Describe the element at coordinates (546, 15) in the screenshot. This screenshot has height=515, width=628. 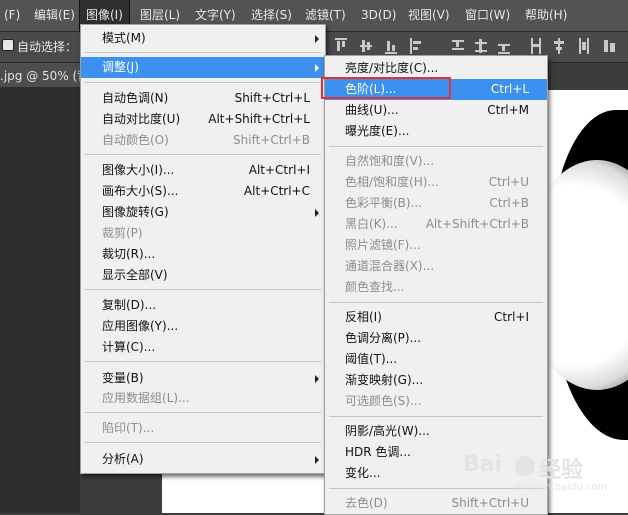
I see `menu-help: 帮助(H)` at that location.